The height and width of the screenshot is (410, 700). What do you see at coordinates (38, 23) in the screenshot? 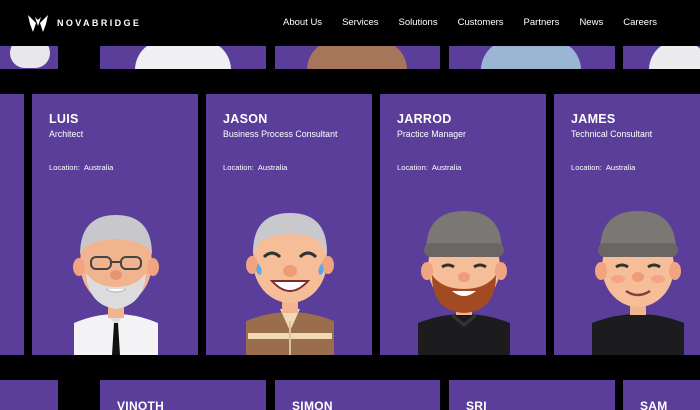
I see `logo-icon` at bounding box center [38, 23].